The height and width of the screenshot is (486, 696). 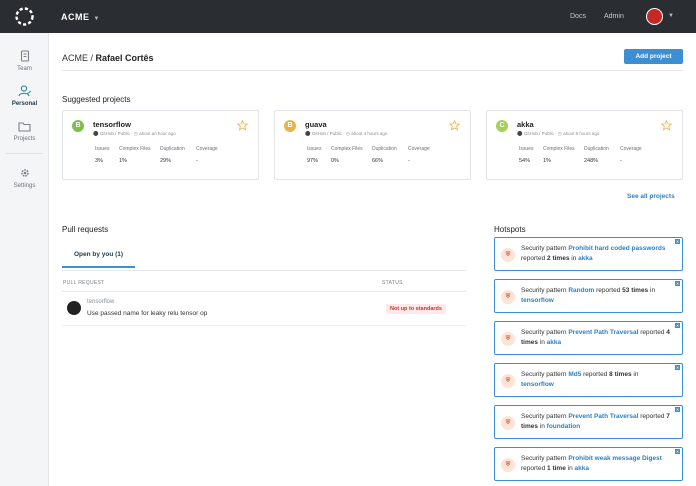 I want to click on metric-value-duplication: 248%, so click(x=591, y=161).